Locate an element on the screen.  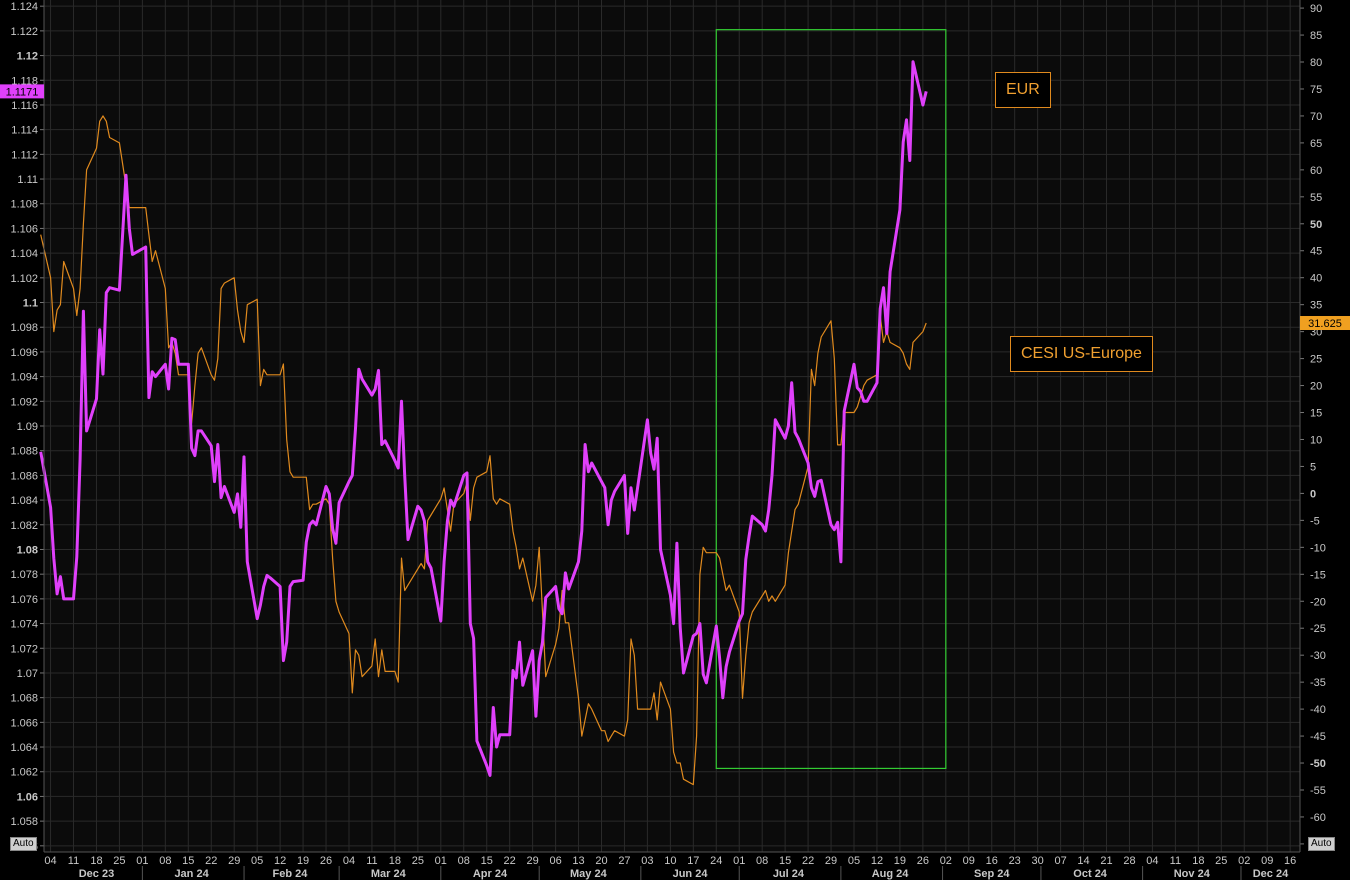
left-tick-label: 1.096 is located at coordinates (24, 353).